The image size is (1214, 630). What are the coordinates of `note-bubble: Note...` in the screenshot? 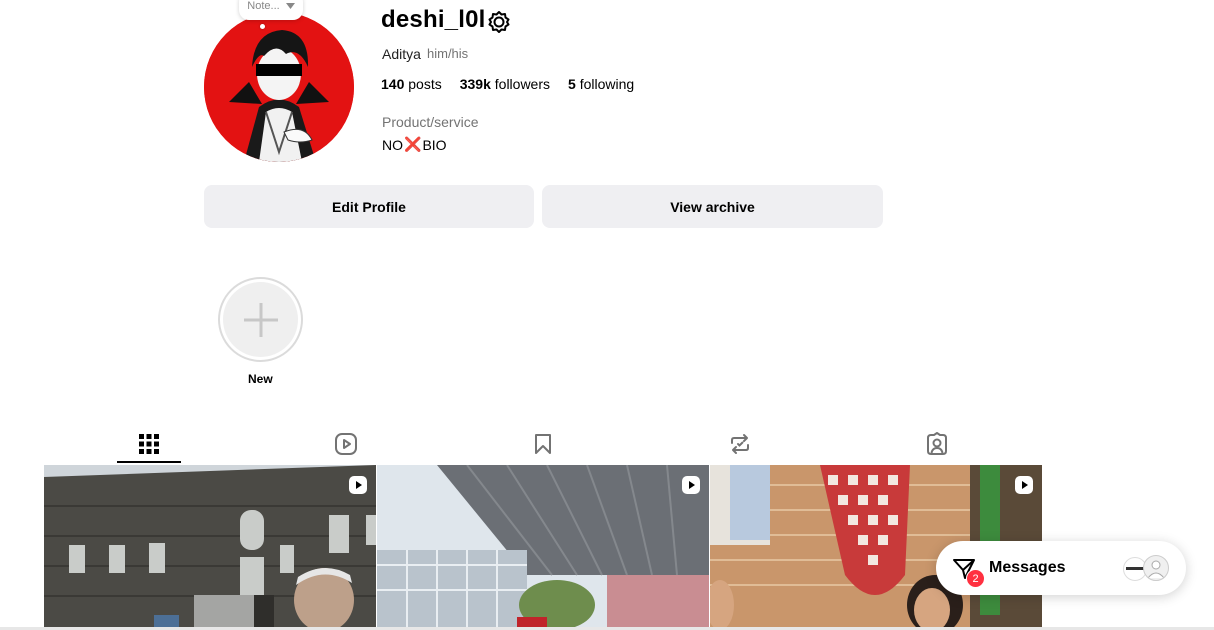 It's located at (271, 10).